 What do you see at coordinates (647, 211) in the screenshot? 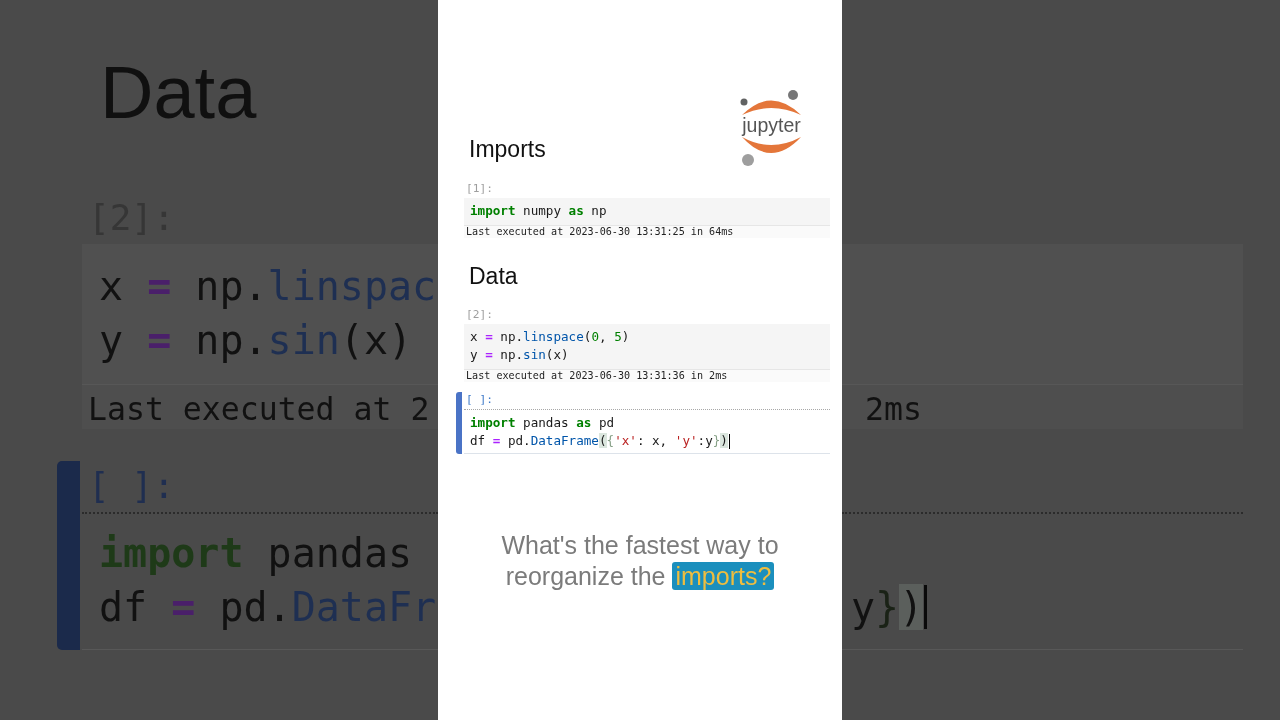
I see `code-cell: import numpy as np` at bounding box center [647, 211].